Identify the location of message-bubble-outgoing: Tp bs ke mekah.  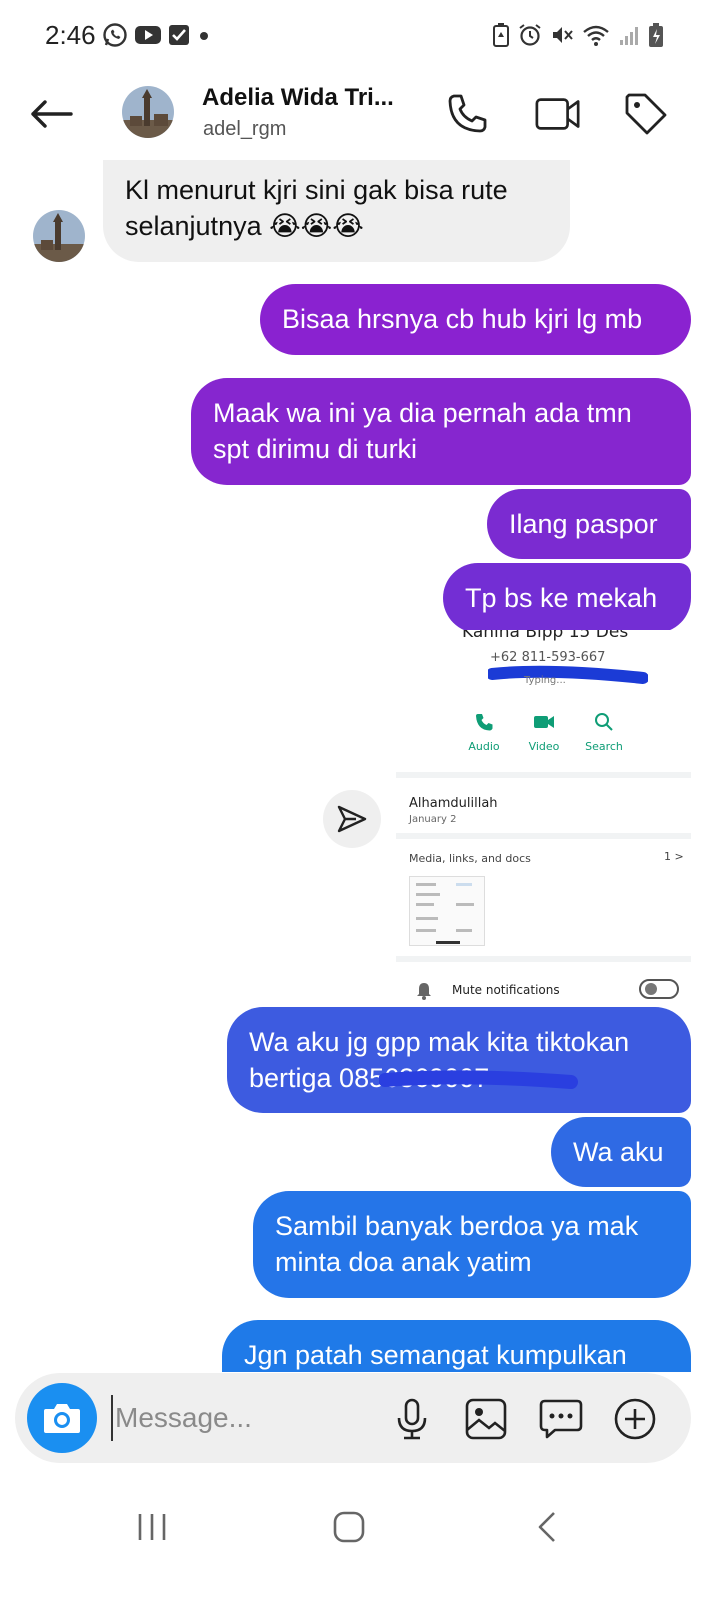
(567, 598).